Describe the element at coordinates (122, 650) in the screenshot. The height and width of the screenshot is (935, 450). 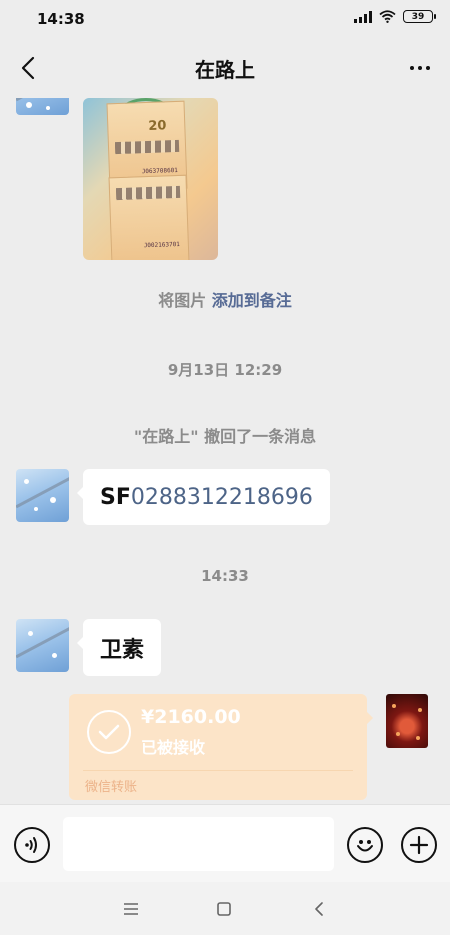
I see `message-text: 卫素` at that location.